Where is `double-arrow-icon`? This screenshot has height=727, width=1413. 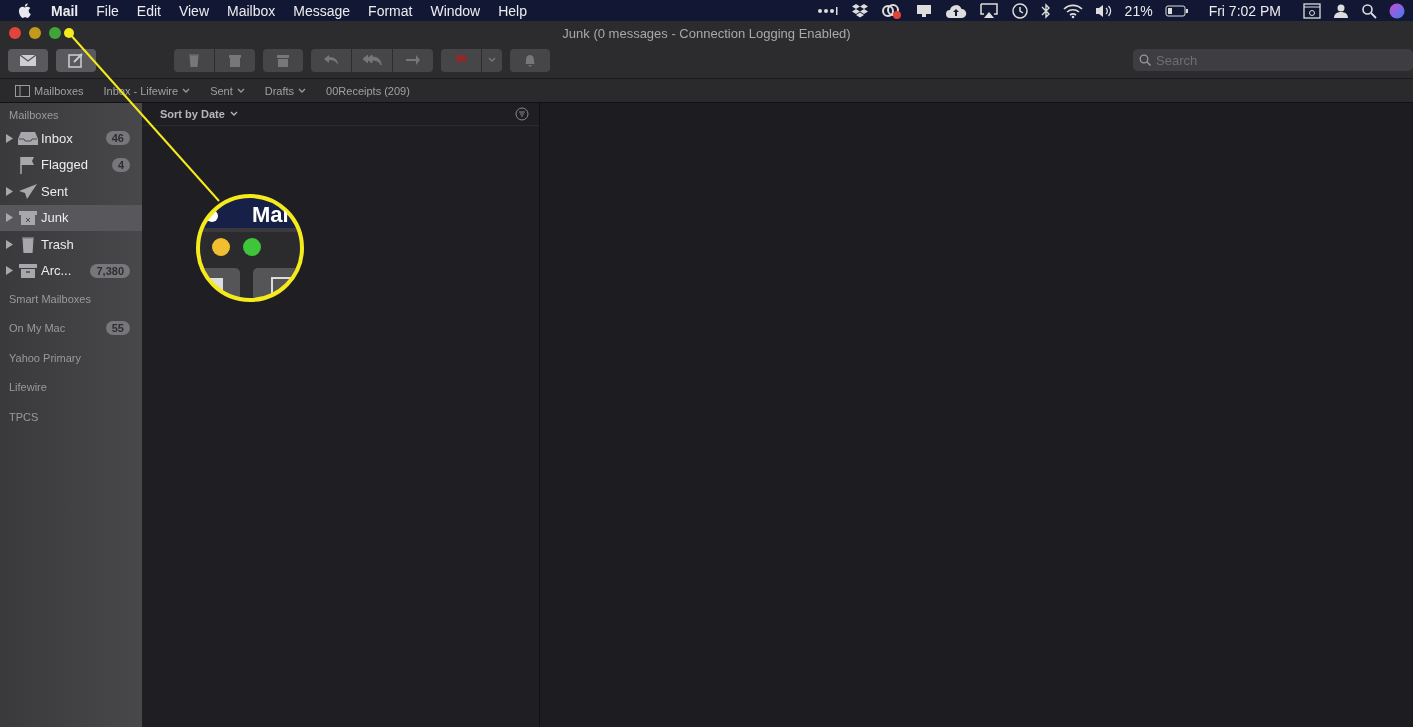 double-arrow-icon is located at coordinates (372, 60).